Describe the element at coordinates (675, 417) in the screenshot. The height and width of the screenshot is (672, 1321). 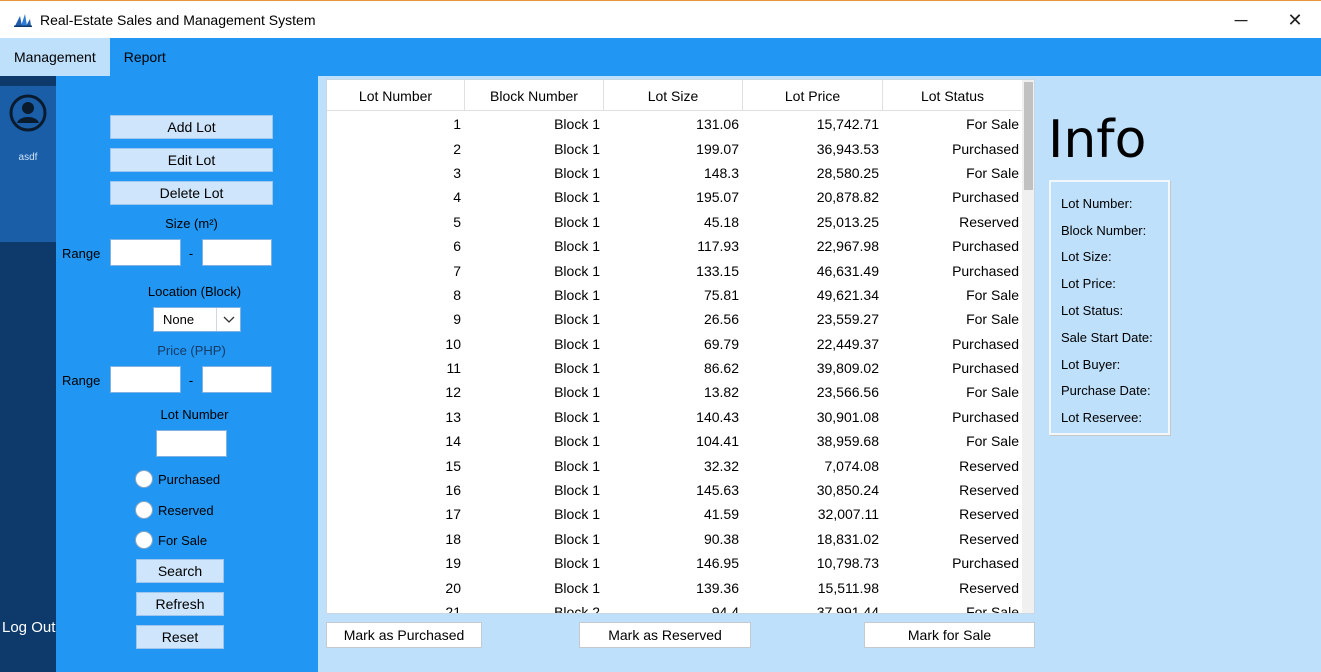
I see `table-row: 13 Block 1 140.43 30,901.08 Purchased` at that location.